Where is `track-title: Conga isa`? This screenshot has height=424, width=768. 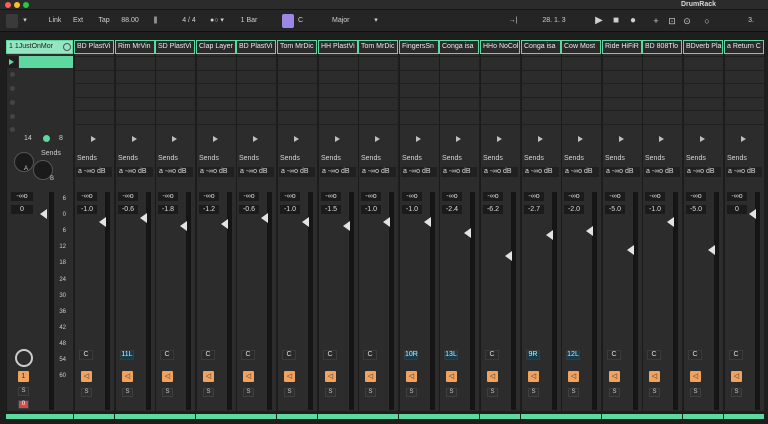
track-title: Conga isa is located at coordinates (541, 47).